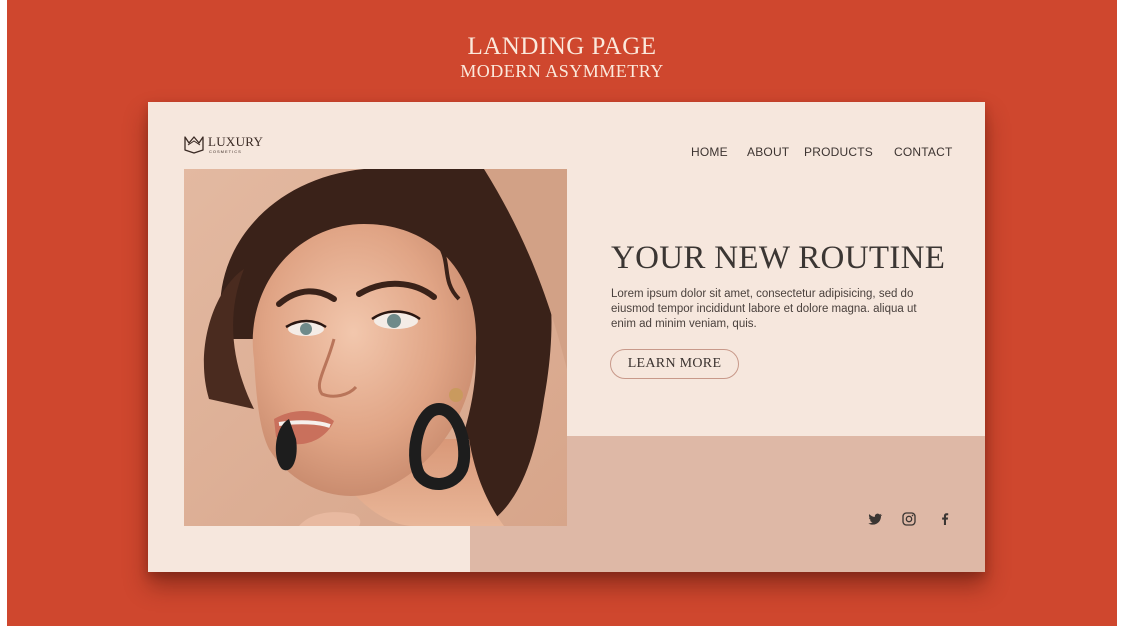 This screenshot has height=630, width=1121. What do you see at coordinates (194, 145) in the screenshot?
I see `crown-icon` at bounding box center [194, 145].